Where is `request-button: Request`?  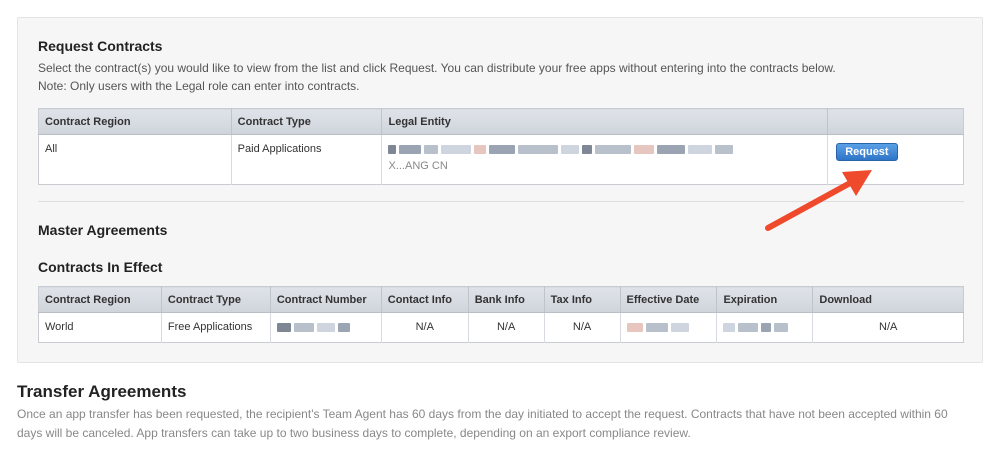 request-button: Request is located at coordinates (867, 152).